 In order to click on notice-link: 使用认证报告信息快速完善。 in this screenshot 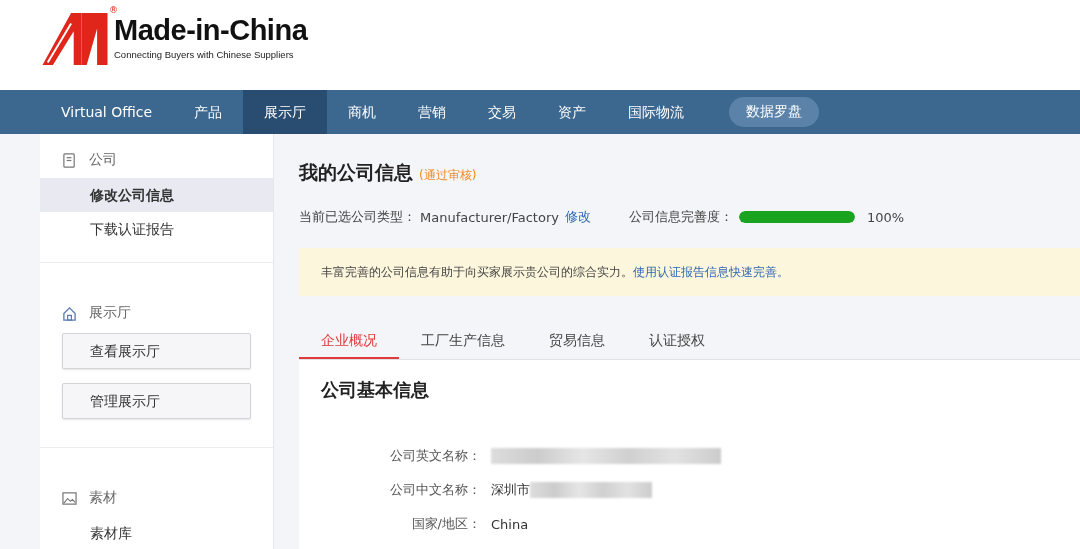, I will do `click(711, 272)`.